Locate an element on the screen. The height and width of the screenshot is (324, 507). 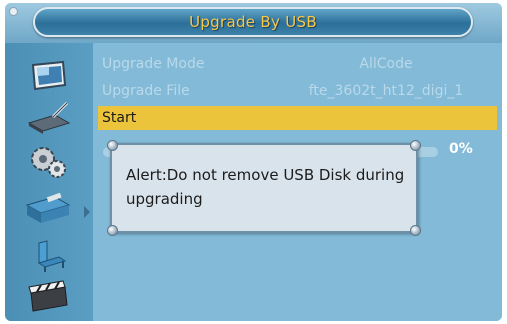
upgrade-mode-value: AllCode is located at coordinates (386, 64).